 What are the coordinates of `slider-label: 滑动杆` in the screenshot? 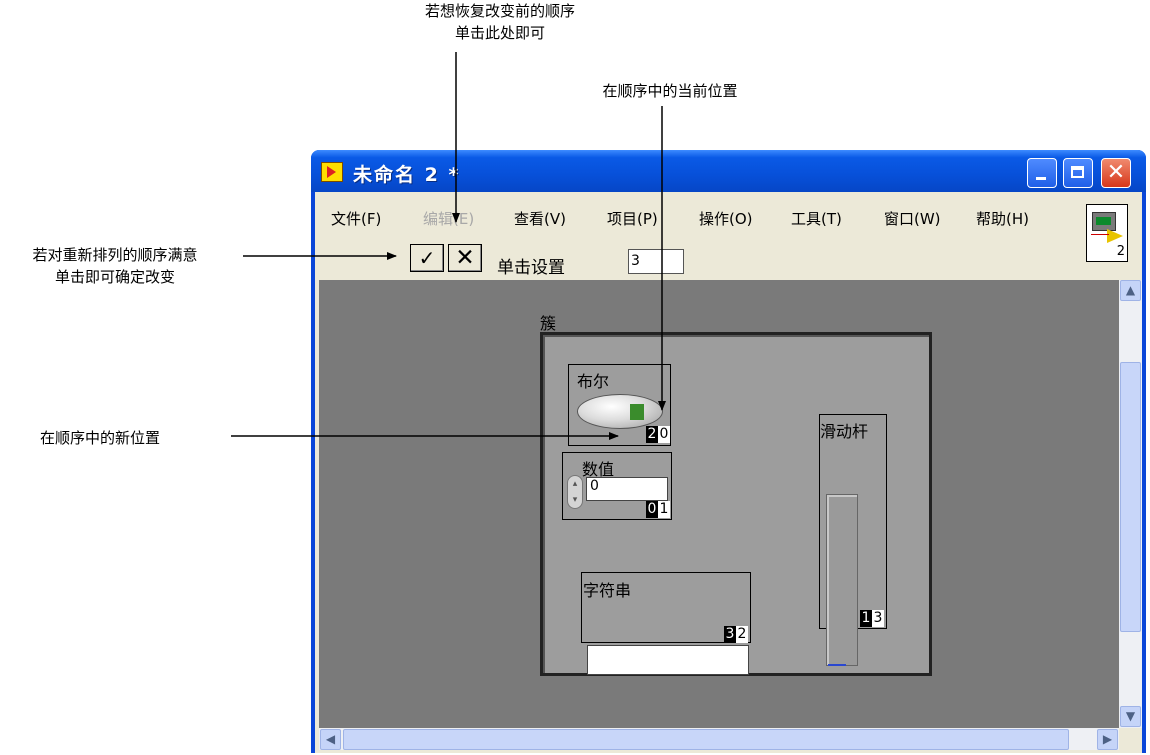 It's located at (844, 431).